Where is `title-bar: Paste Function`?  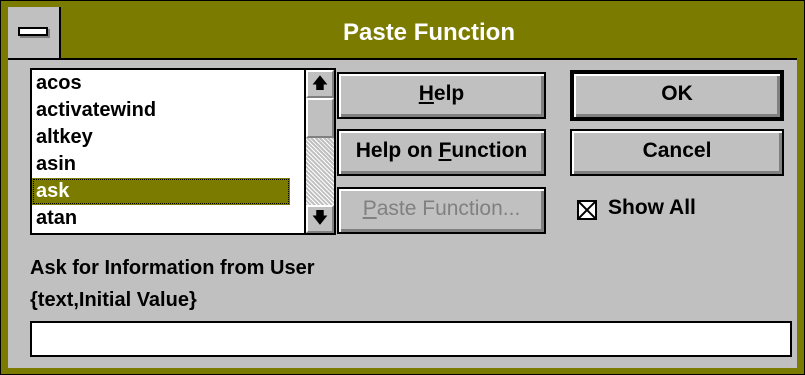
title-bar: Paste Function is located at coordinates (402, 32).